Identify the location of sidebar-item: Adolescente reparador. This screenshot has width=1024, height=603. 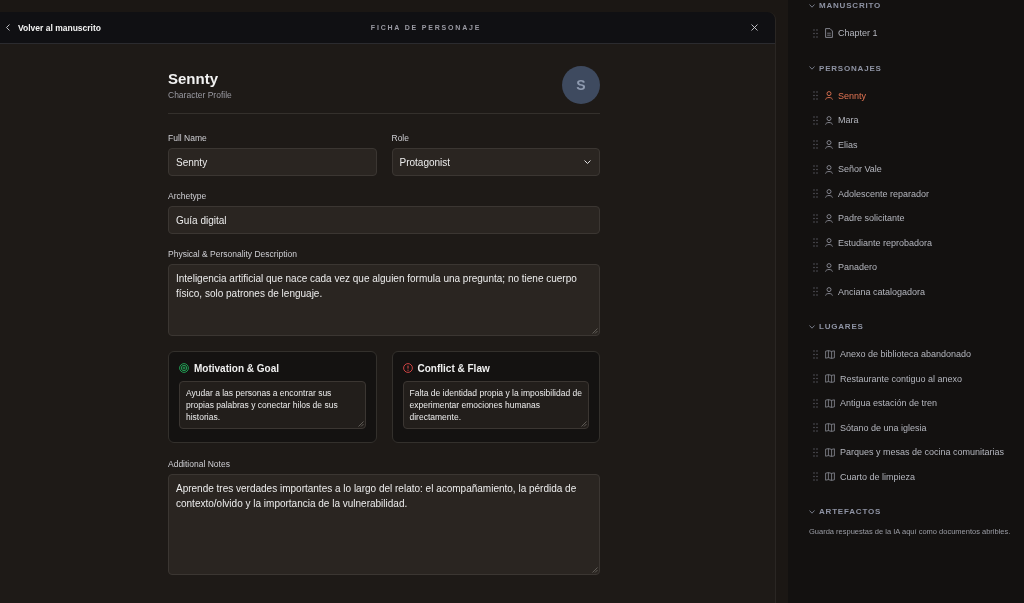
(914, 193).